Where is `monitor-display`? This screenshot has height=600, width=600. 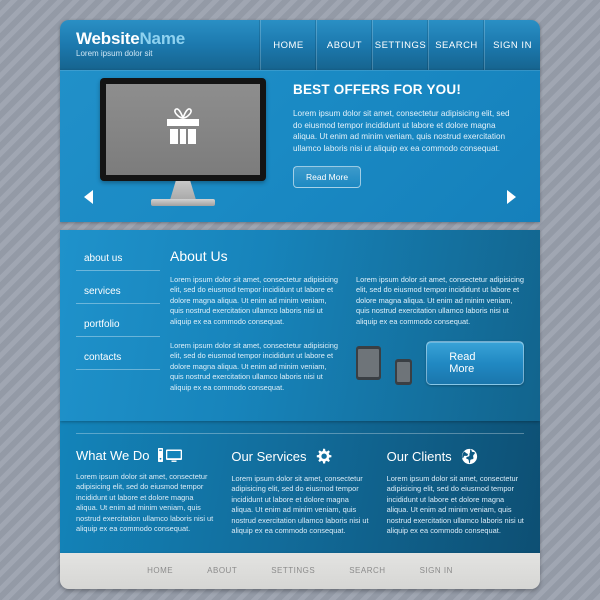 monitor-display is located at coordinates (183, 129).